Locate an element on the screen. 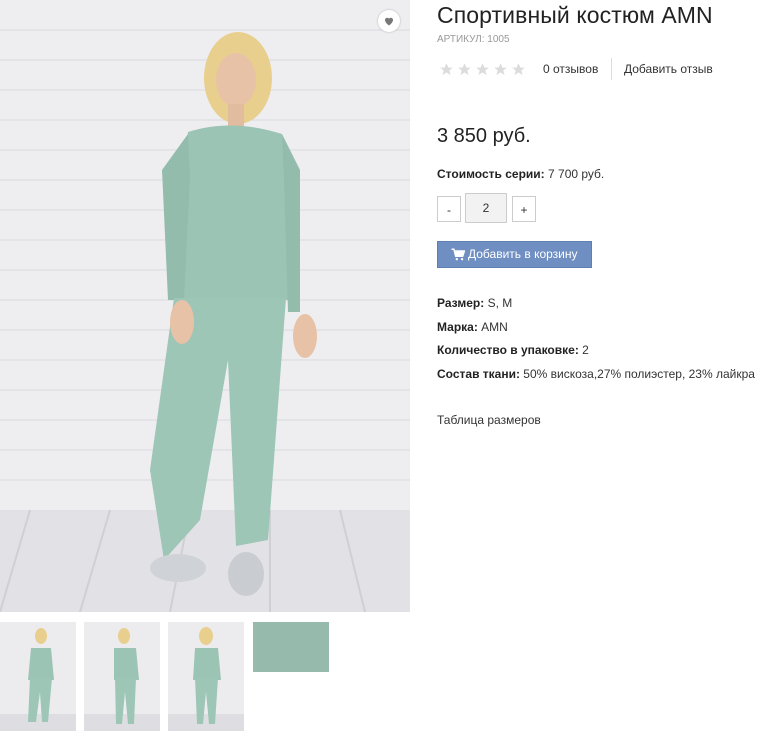  reviews-count-link: 0 отзывов is located at coordinates (570, 69).